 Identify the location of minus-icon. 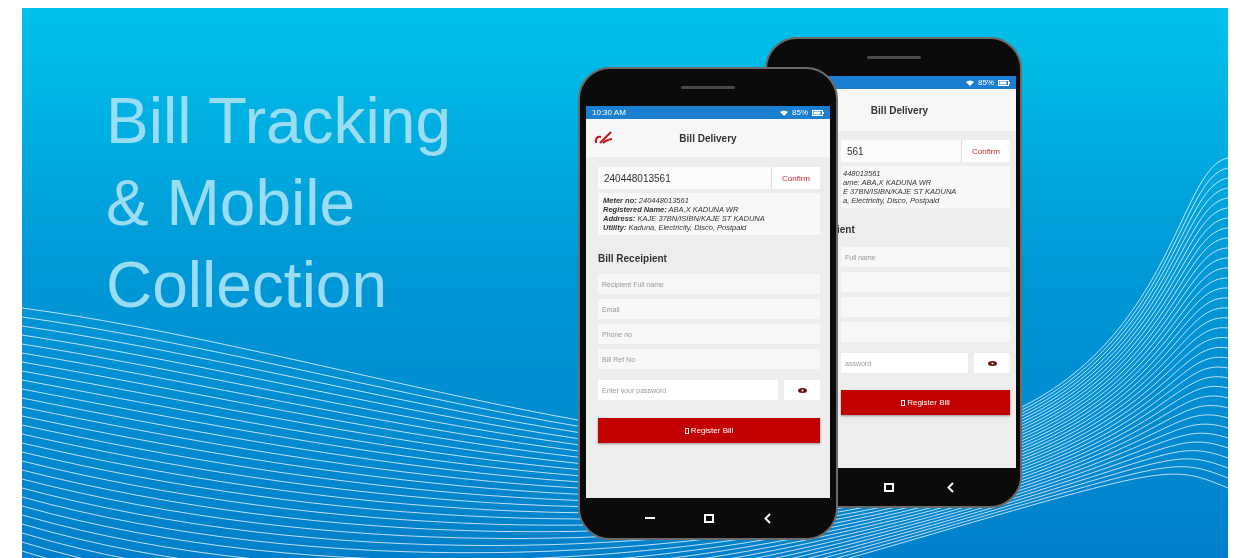
(649, 518).